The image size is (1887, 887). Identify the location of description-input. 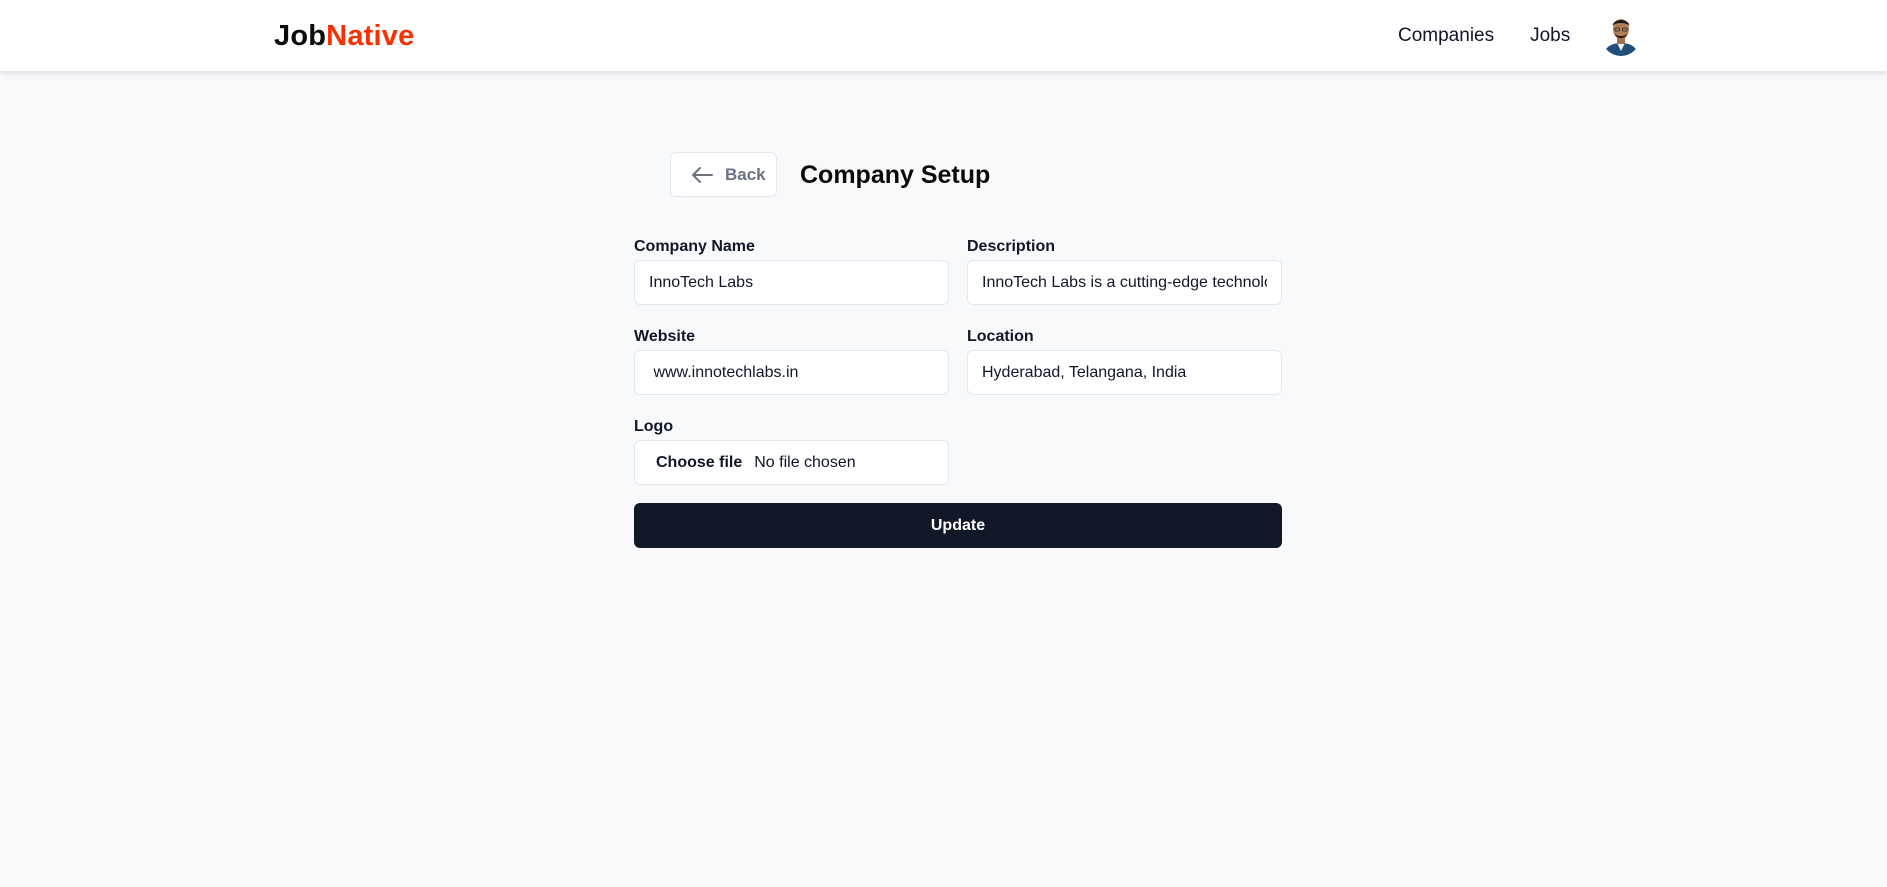
(1124, 282).